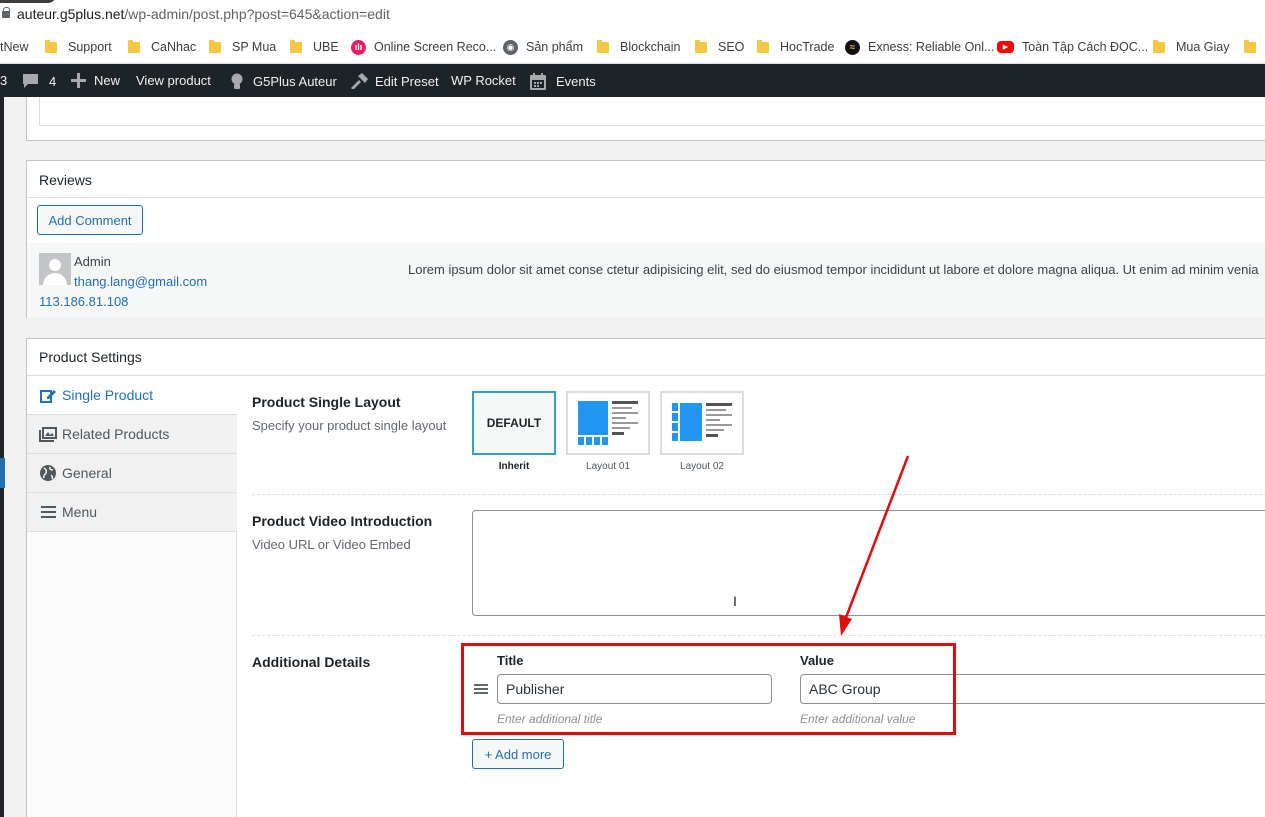 The image size is (1265, 817). I want to click on layout-option-caption: Layout 01, so click(608, 466).